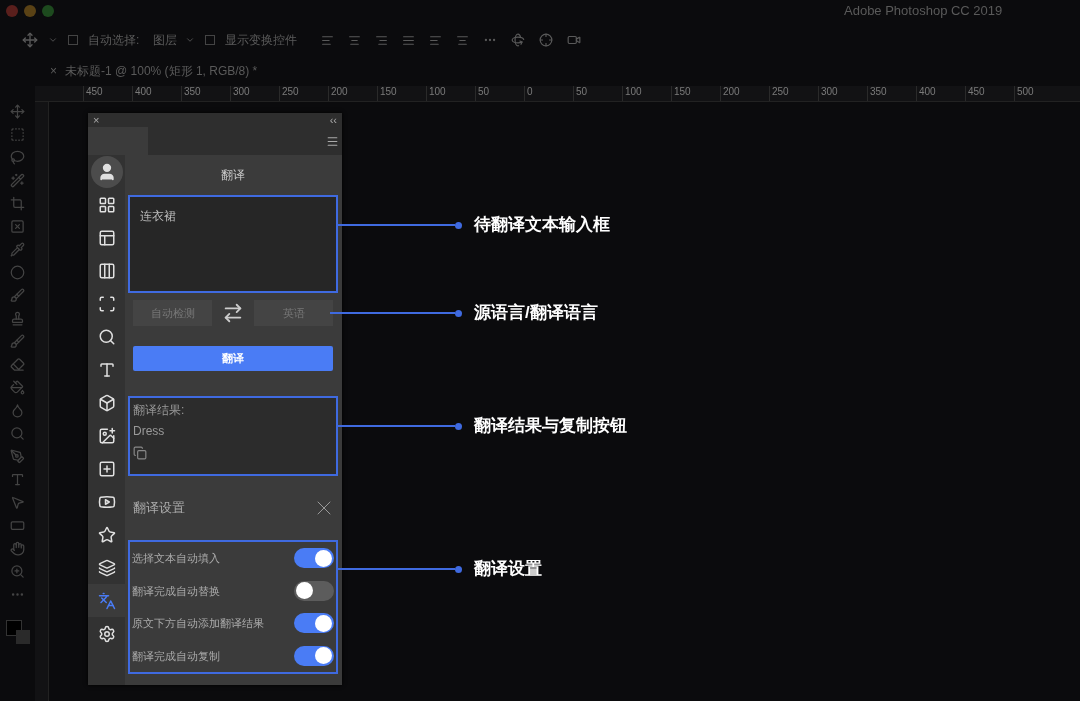  I want to click on eraser-icon, so click(17, 364).